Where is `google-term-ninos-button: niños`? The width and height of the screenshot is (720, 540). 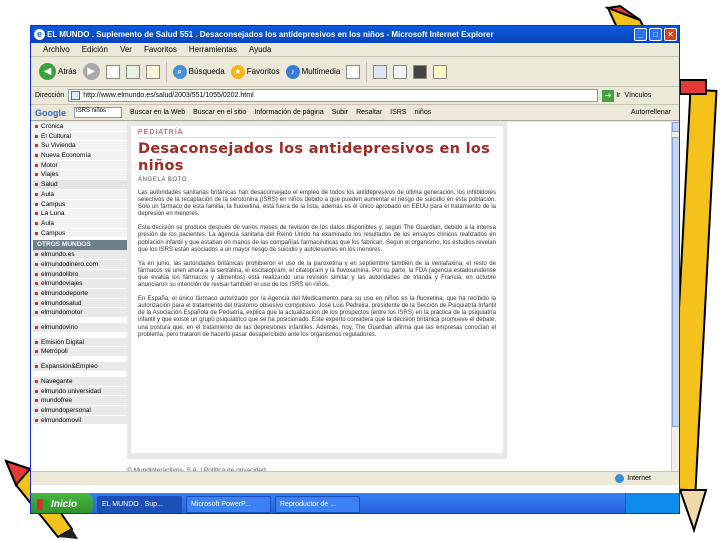
google-term-ninos-button: niños is located at coordinates (422, 112).